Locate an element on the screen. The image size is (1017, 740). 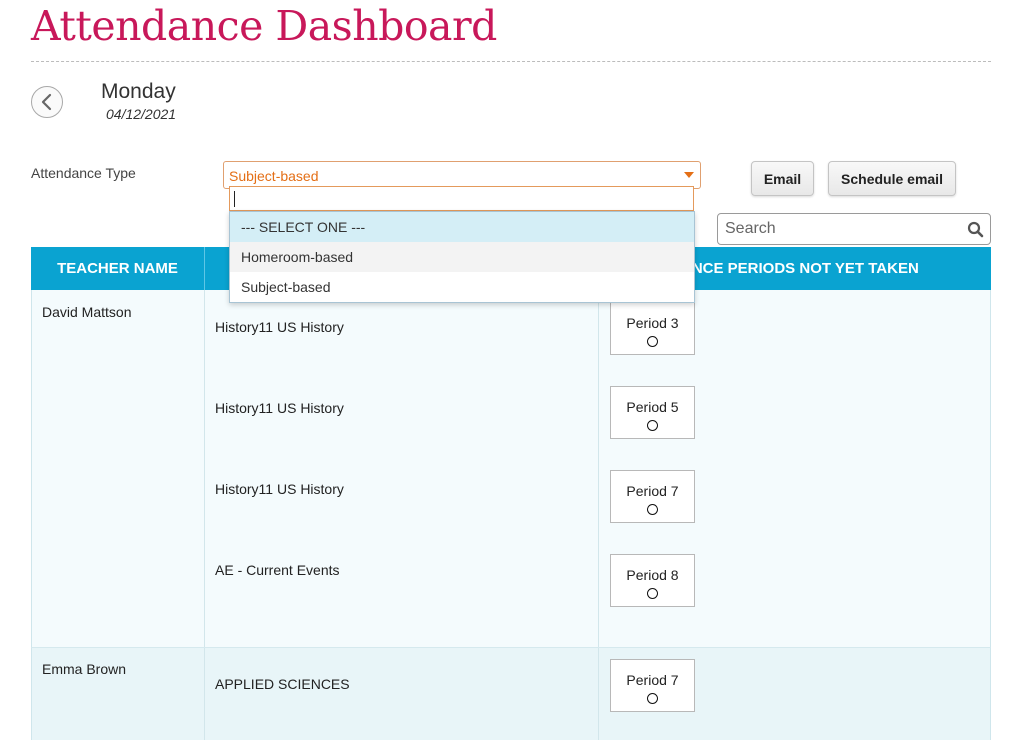
period-box: Period 5 is located at coordinates (652, 412).